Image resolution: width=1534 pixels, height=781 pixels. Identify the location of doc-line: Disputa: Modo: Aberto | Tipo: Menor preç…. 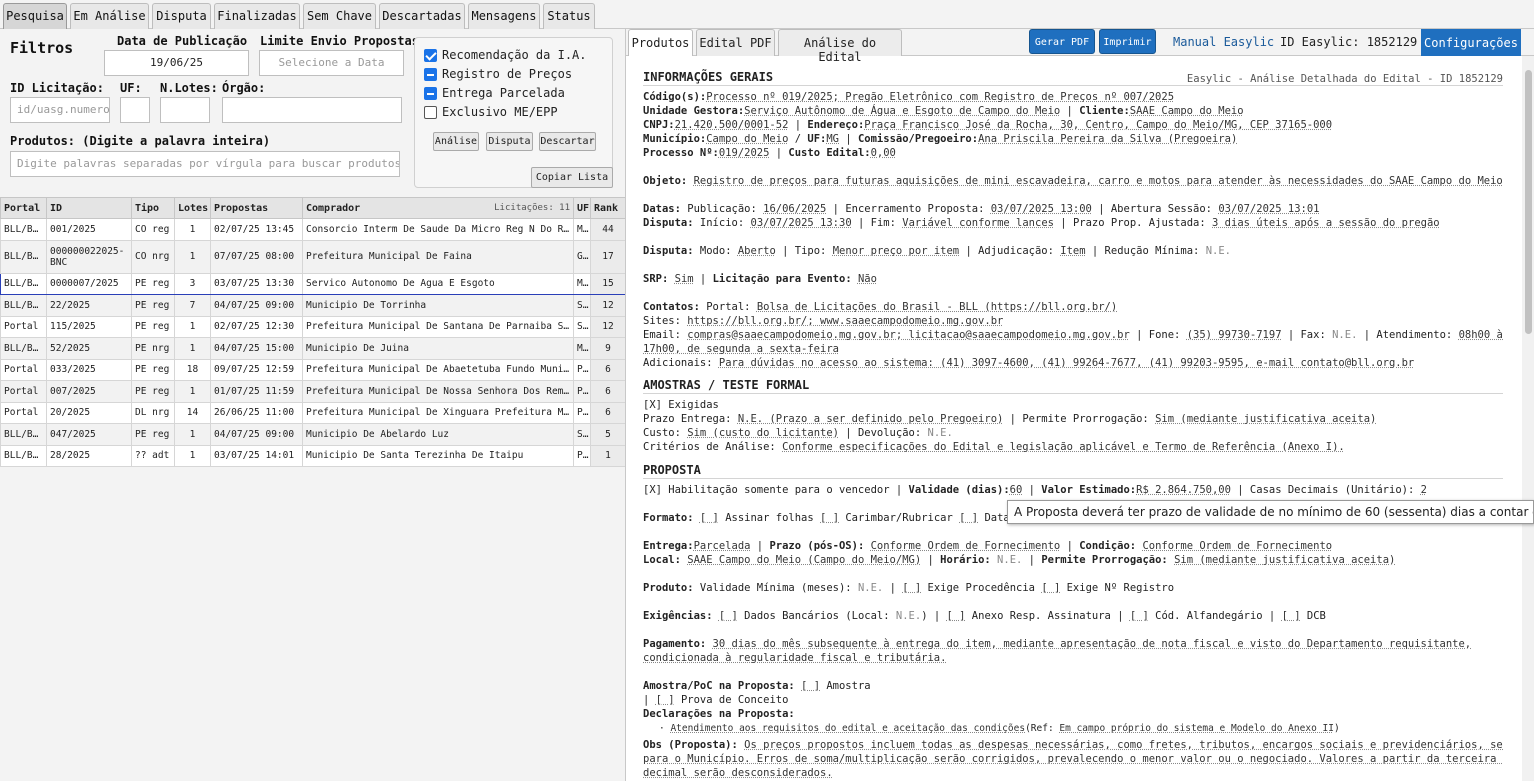
(937, 251).